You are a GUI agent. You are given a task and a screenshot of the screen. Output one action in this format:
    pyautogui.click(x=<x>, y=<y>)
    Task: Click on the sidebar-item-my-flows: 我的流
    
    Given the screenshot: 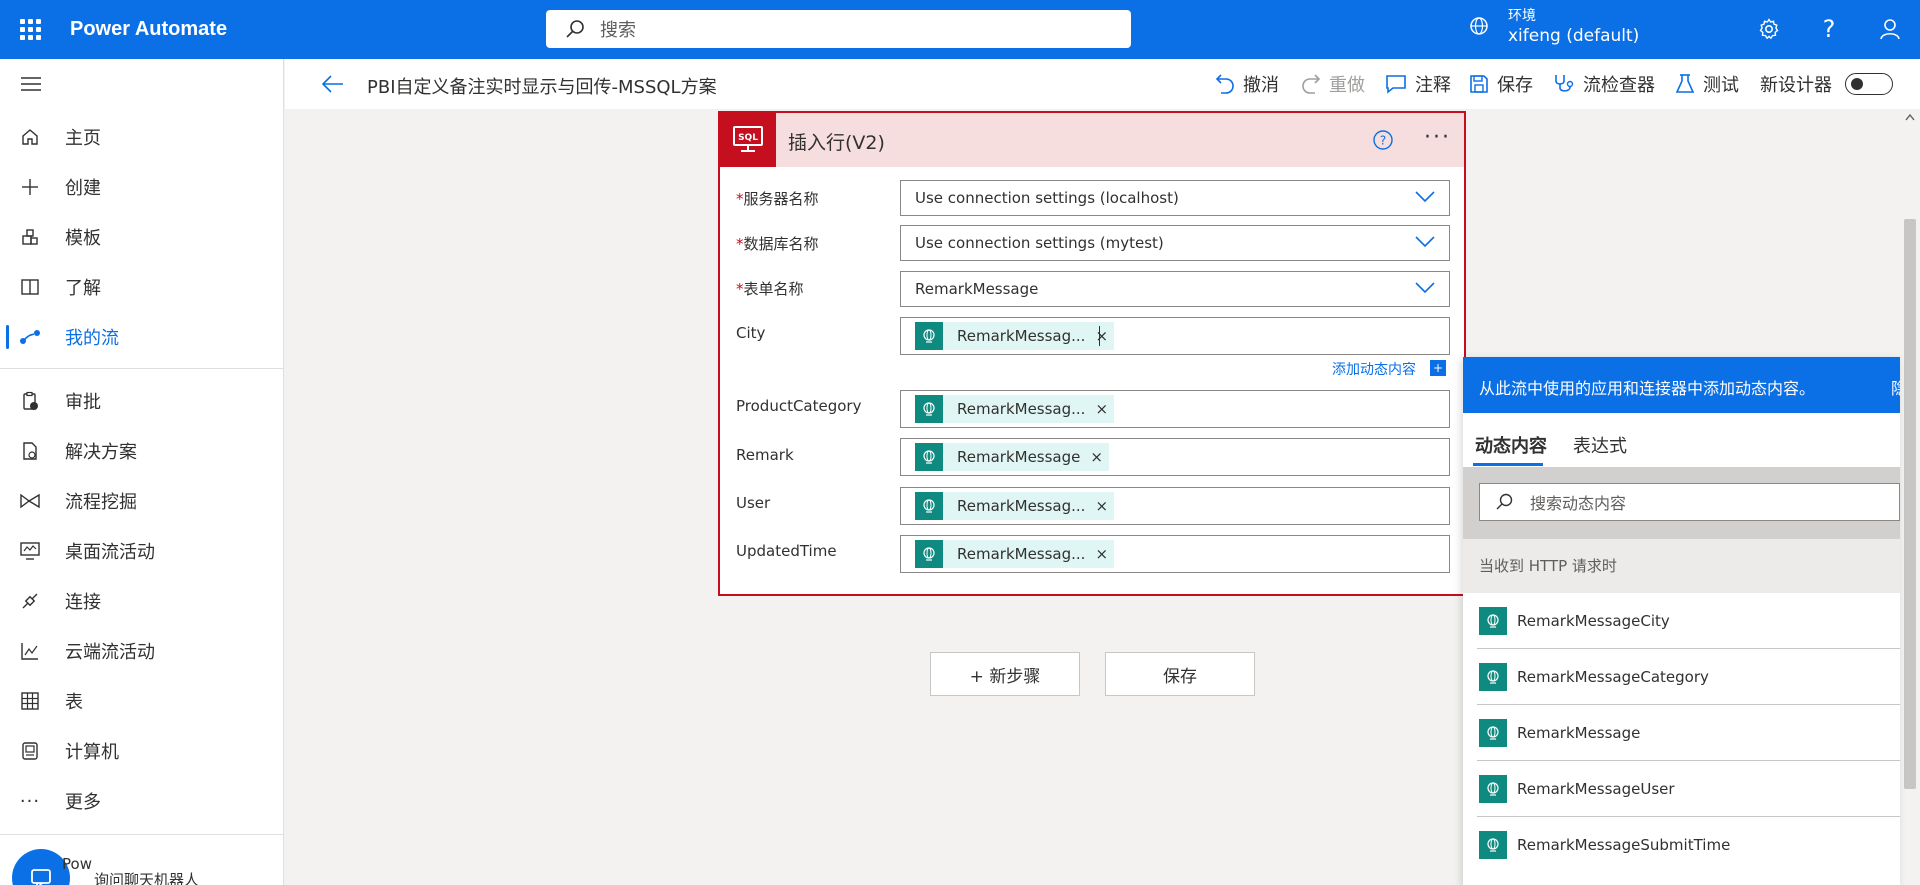 What is the action you would take?
    pyautogui.click(x=142, y=337)
    